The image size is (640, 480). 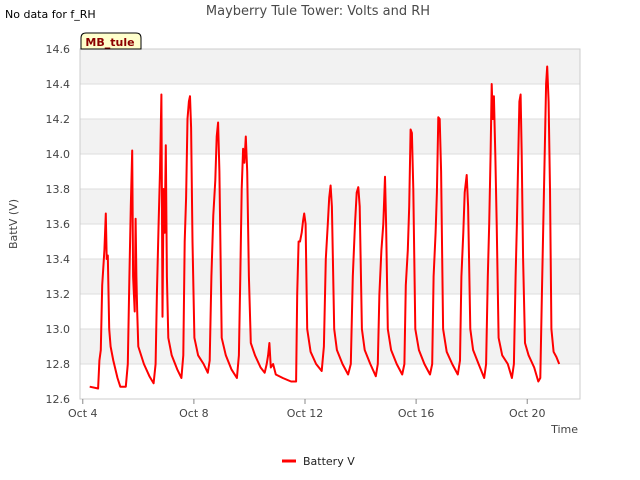 What do you see at coordinates (58, 84) in the screenshot?
I see `y-tick-label: 14.4` at bounding box center [58, 84].